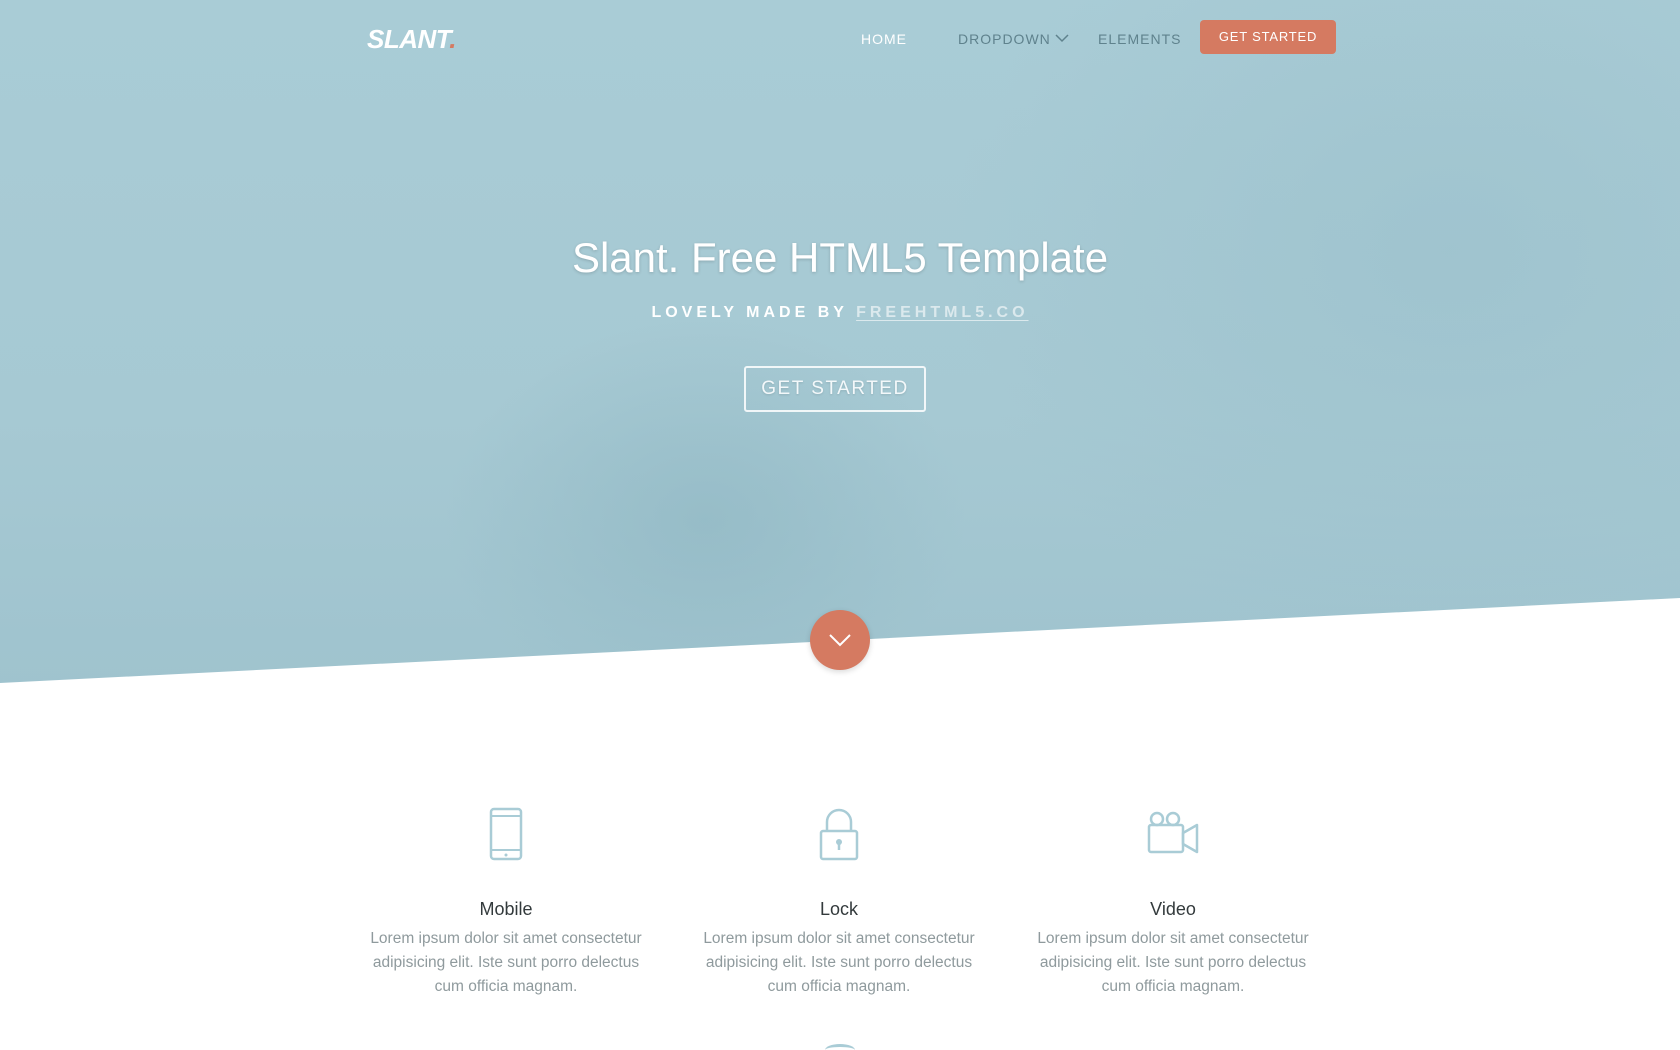 The width and height of the screenshot is (1680, 1050). Describe the element at coordinates (884, 39) in the screenshot. I see `nav-home-link: HOME` at that location.